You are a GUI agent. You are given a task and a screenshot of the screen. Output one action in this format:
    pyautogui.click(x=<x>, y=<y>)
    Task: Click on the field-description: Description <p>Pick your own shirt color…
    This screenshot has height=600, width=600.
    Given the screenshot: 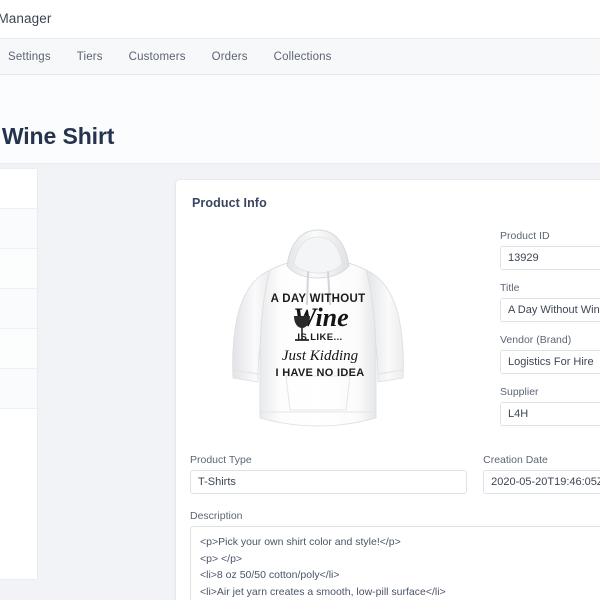 What is the action you would take?
    pyautogui.click(x=395, y=555)
    